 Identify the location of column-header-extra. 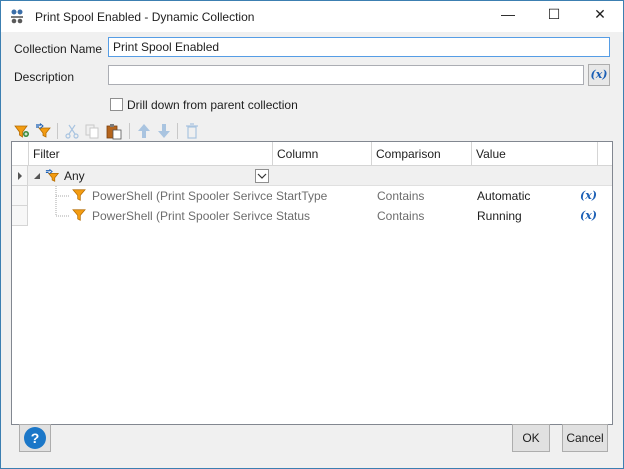
(605, 154).